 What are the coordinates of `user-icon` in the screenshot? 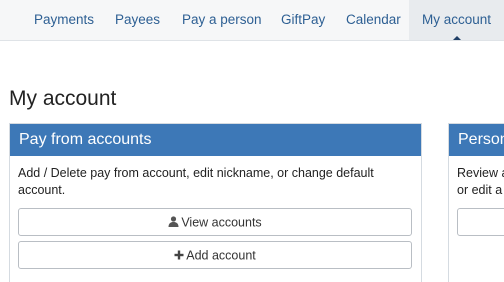 It's located at (173, 223).